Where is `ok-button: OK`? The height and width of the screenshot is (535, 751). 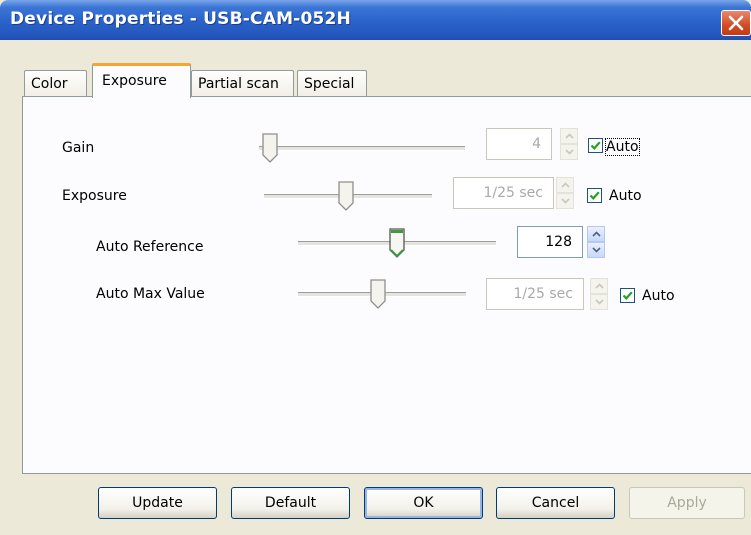
ok-button: OK is located at coordinates (423, 503).